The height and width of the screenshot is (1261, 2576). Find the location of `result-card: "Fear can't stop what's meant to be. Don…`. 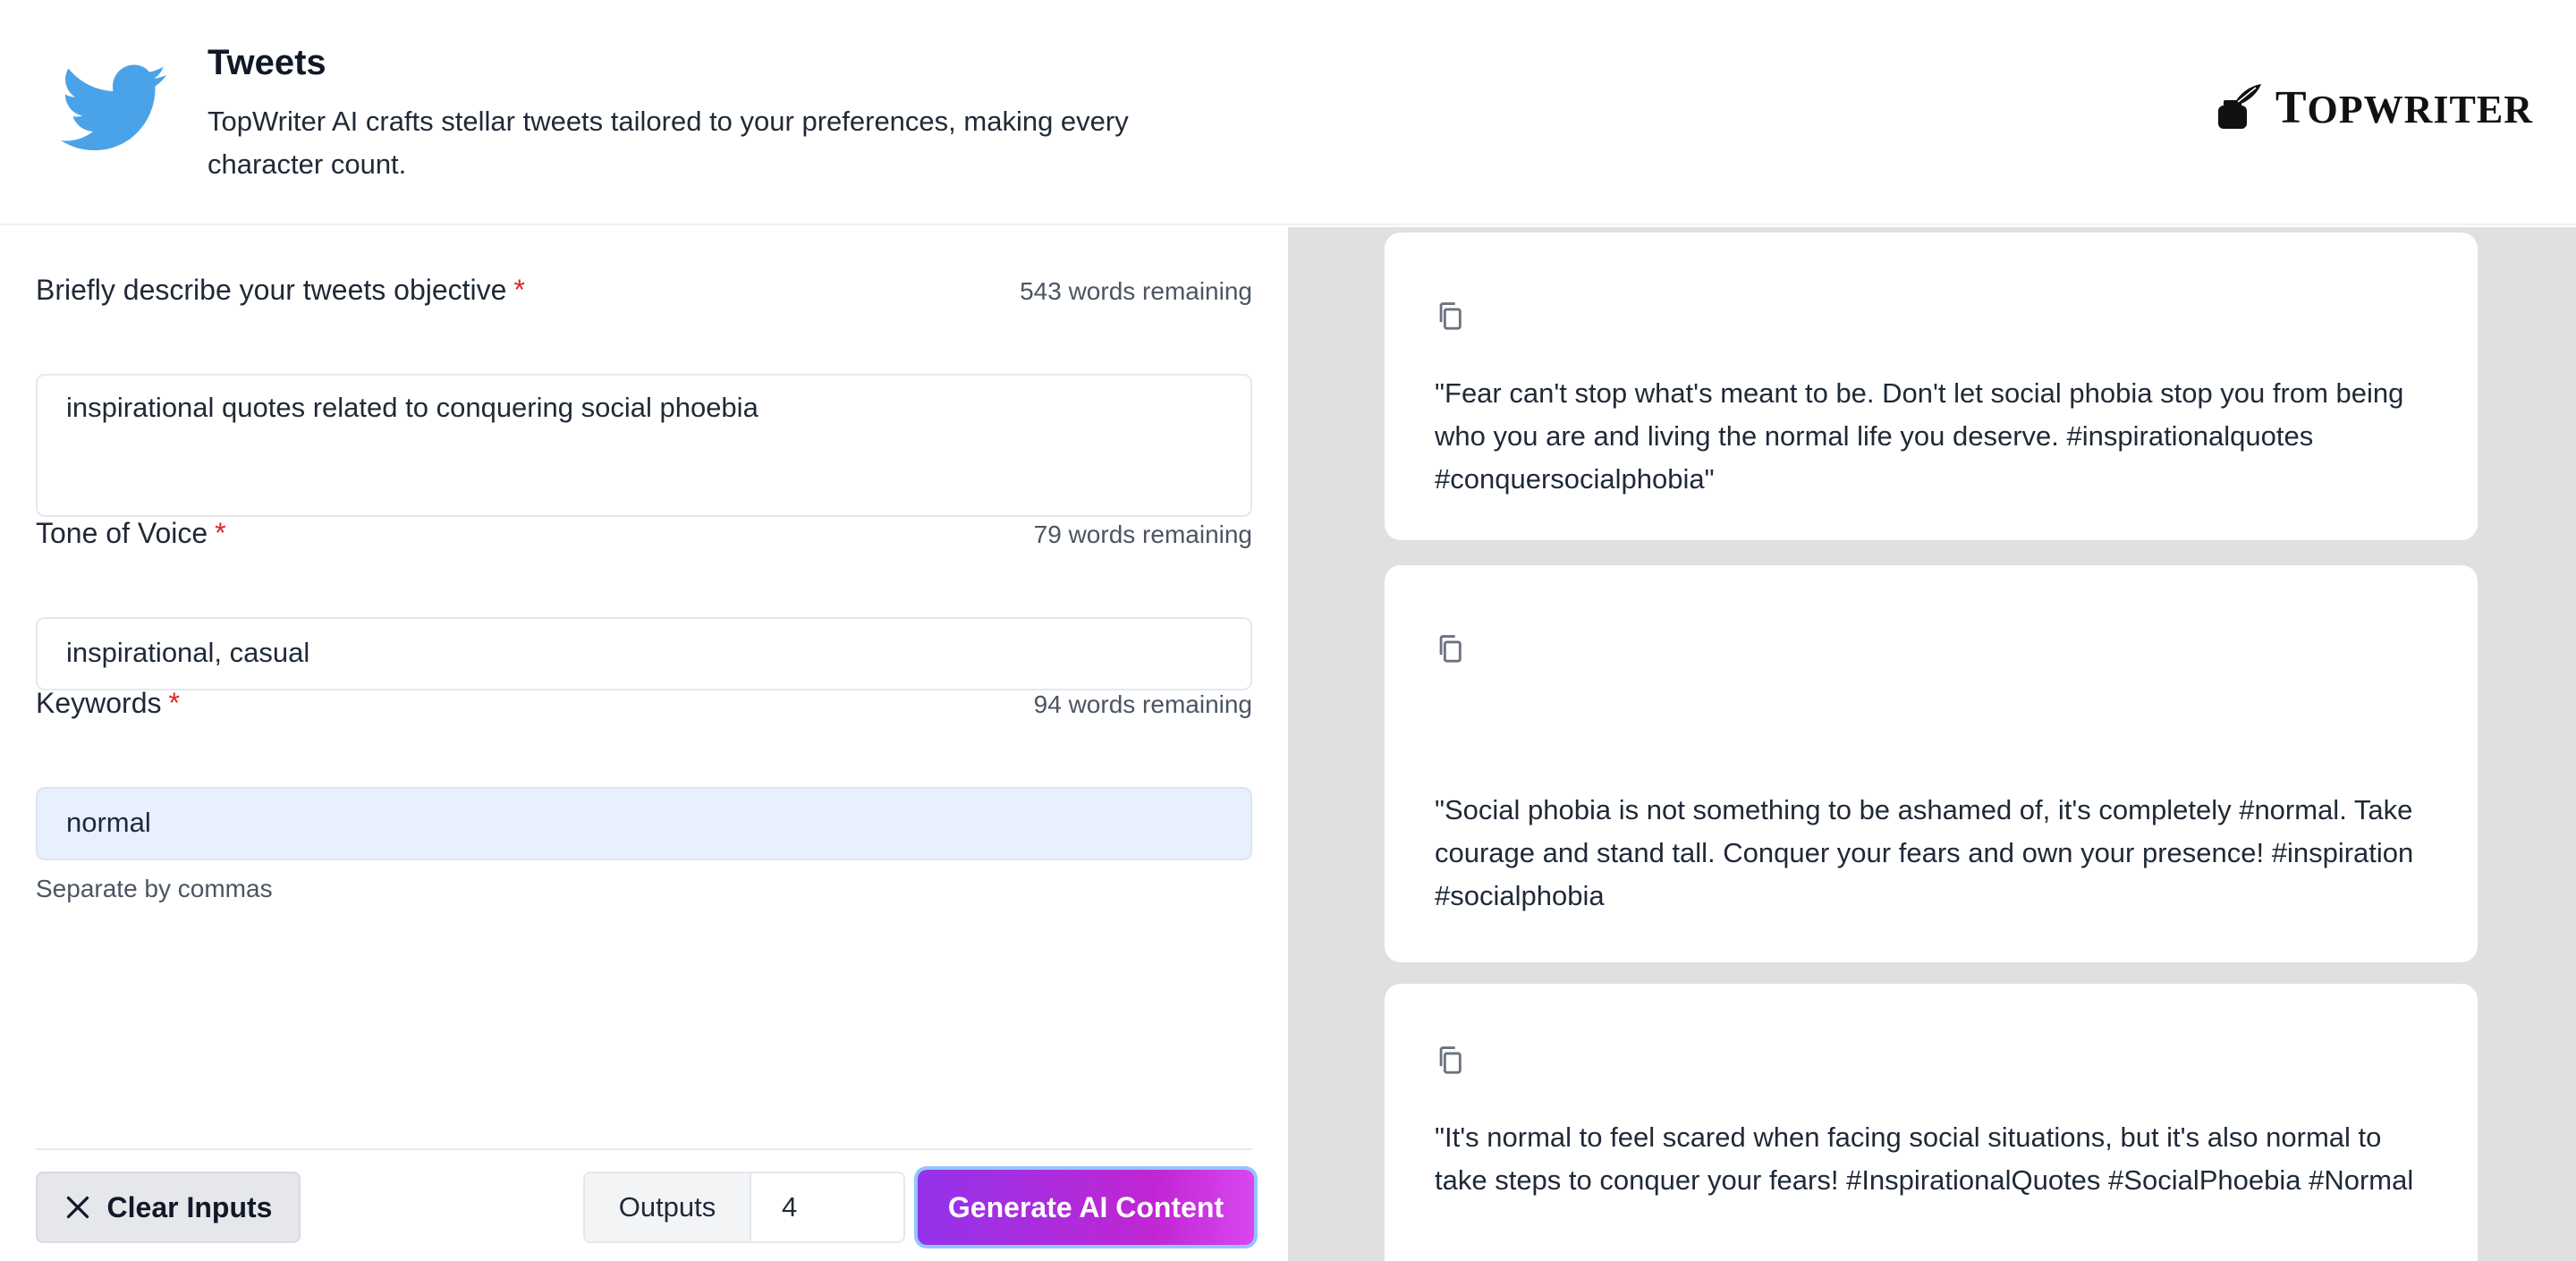

result-card: "Fear can't stop what's meant to be. Don… is located at coordinates (1931, 387).